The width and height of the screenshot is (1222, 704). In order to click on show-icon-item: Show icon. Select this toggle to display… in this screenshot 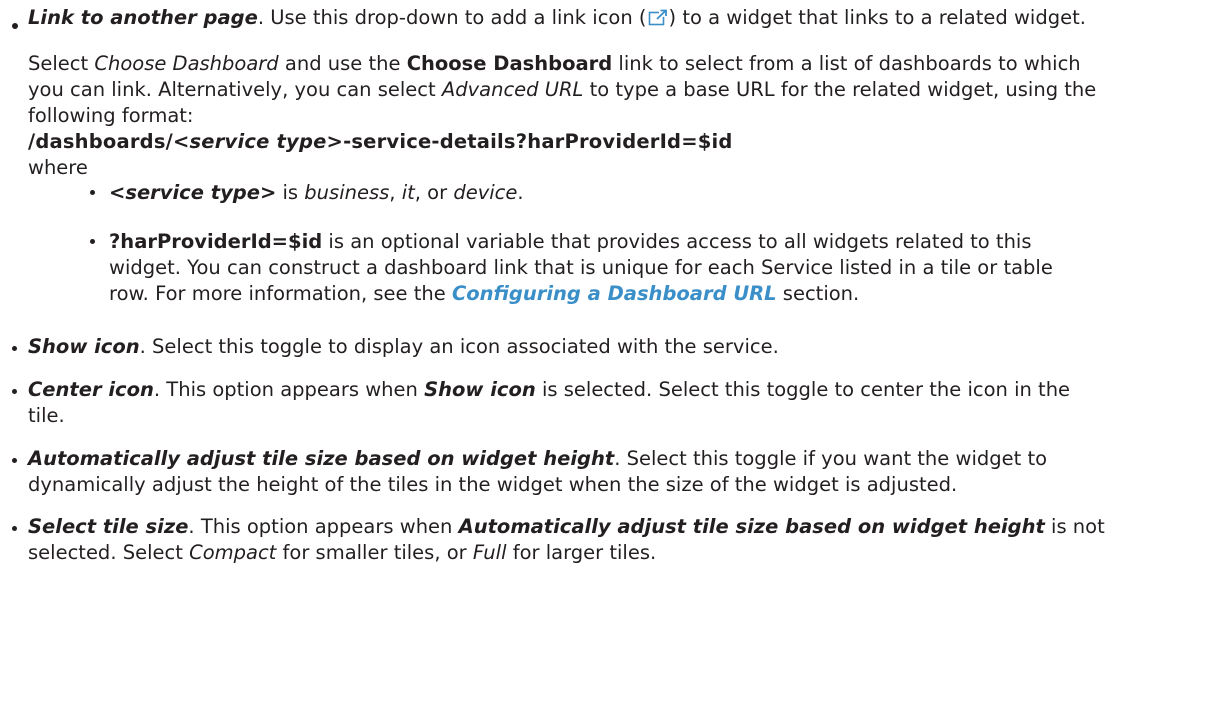, I will do `click(403, 346)`.